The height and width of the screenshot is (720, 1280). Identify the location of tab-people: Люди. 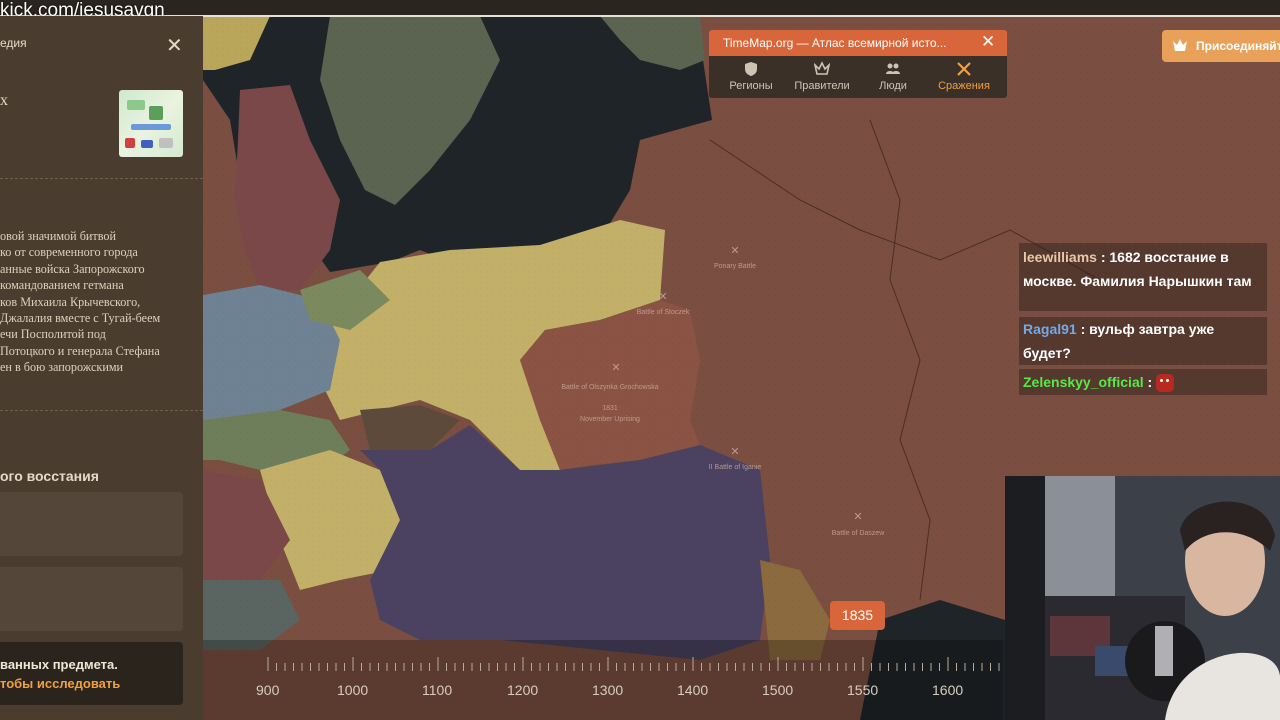
(893, 77).